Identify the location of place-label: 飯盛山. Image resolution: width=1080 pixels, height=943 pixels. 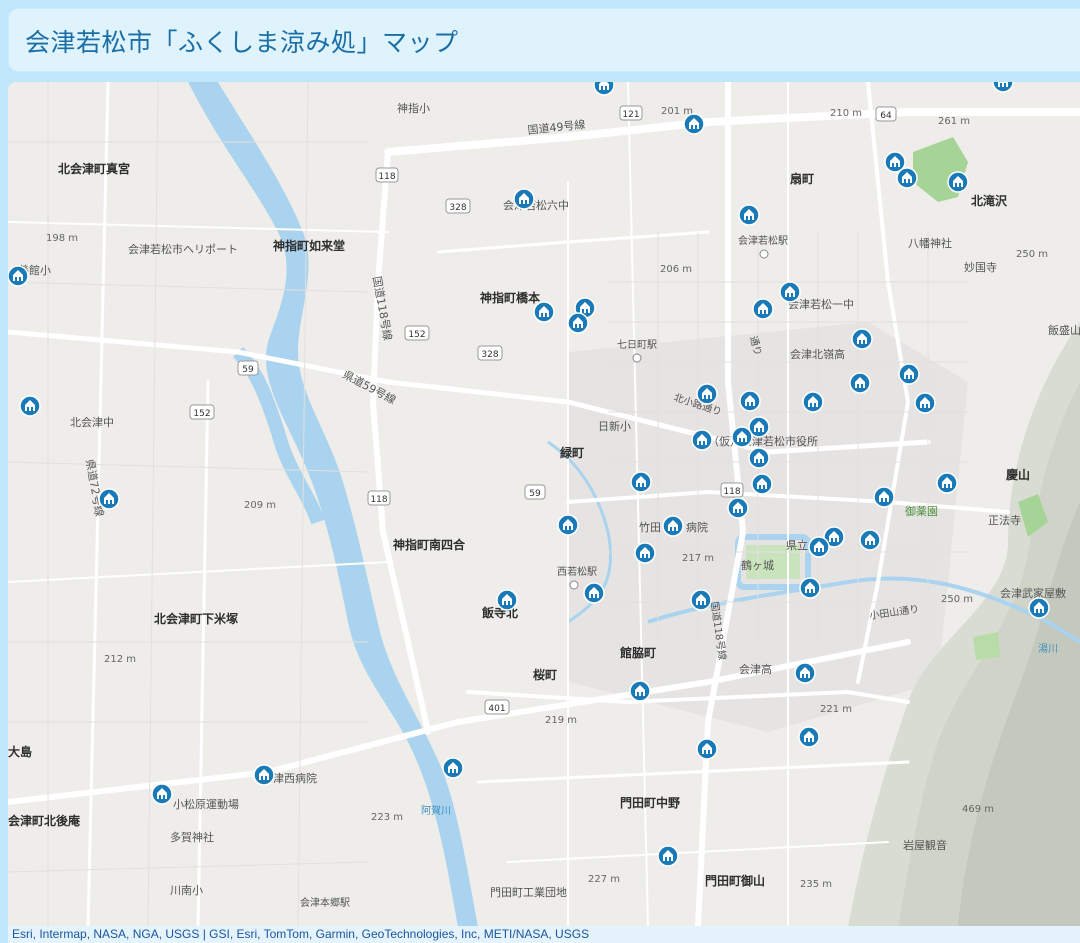
(1064, 330).